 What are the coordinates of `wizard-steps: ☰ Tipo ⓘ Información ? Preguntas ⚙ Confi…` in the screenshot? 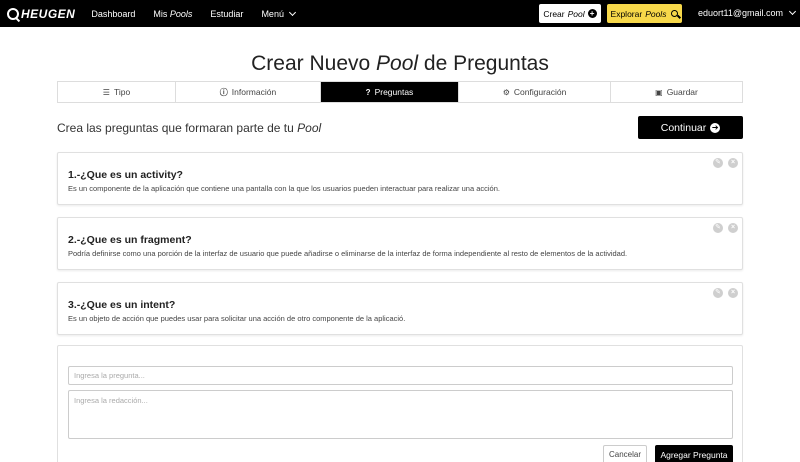 It's located at (400, 92).